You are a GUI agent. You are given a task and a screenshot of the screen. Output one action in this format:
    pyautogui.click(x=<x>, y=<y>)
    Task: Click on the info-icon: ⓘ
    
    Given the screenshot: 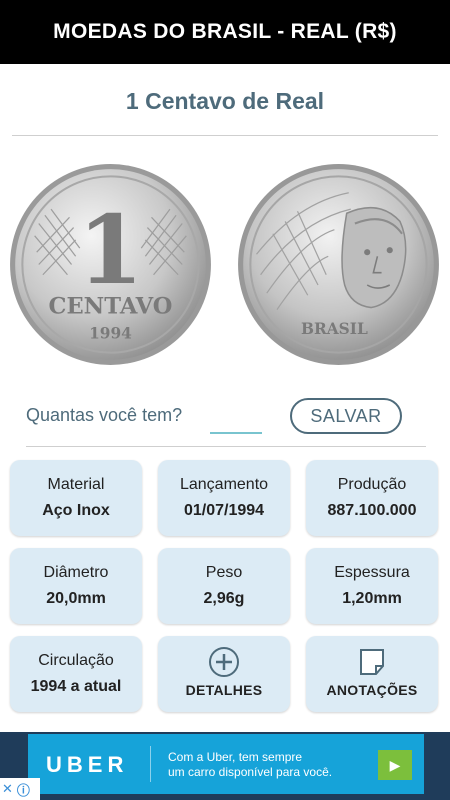 What is the action you would take?
    pyautogui.click(x=23, y=789)
    